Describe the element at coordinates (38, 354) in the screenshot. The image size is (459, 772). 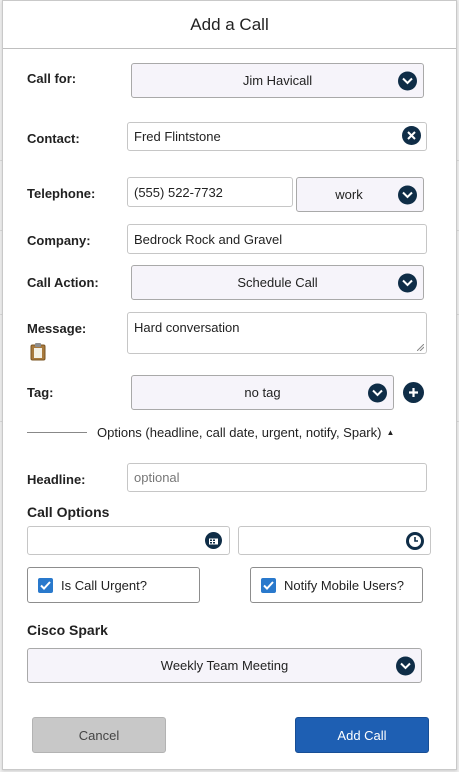
I see `clipboard-icon` at that location.